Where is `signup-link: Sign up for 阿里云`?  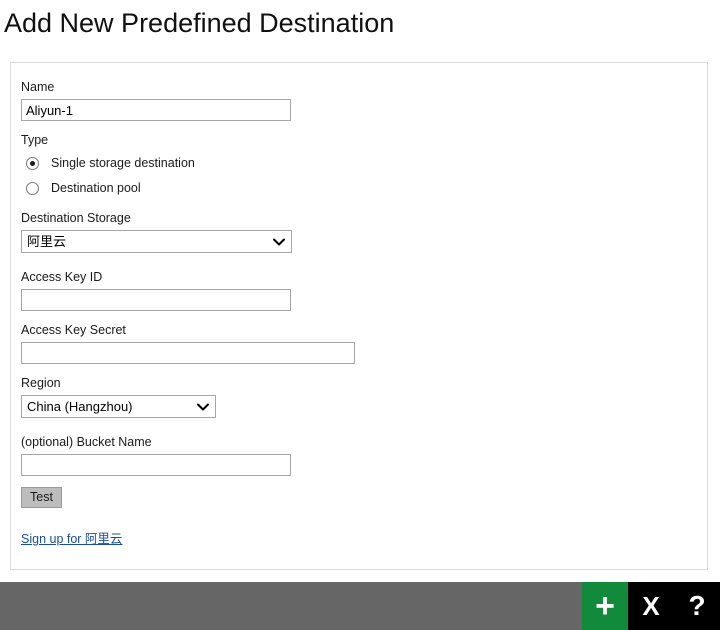 signup-link: Sign up for 阿里云 is located at coordinates (71, 537).